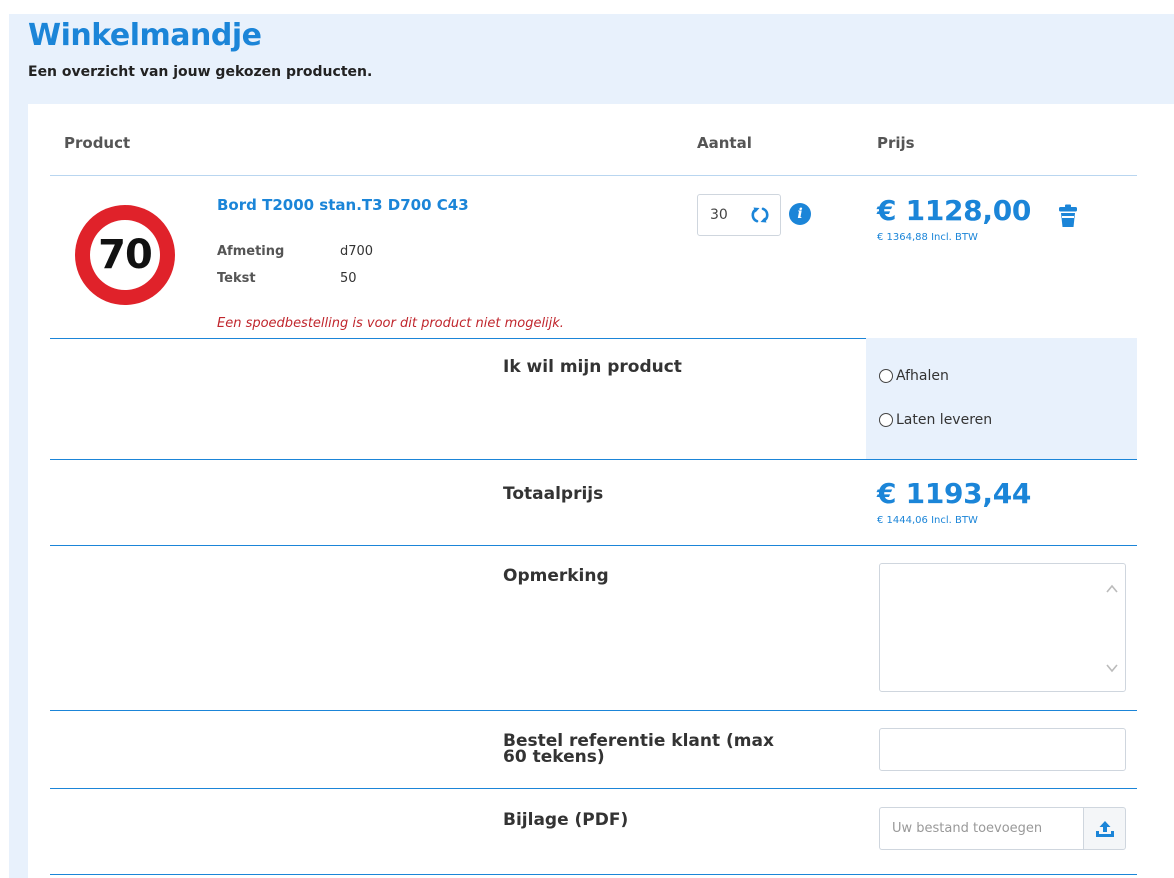 The height and width of the screenshot is (878, 1174). I want to click on product-name-link: Bord T2000 stan.T3 D700 C43, so click(343, 205).